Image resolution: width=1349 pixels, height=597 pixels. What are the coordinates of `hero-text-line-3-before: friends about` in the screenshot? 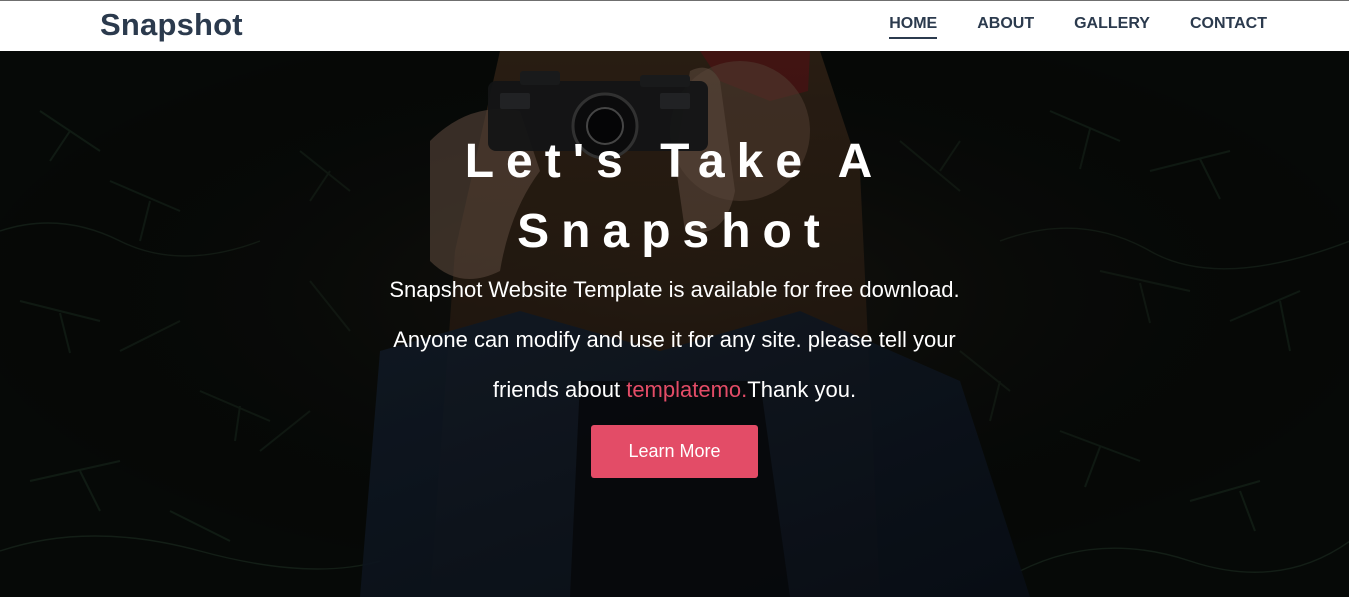 It's located at (559, 389).